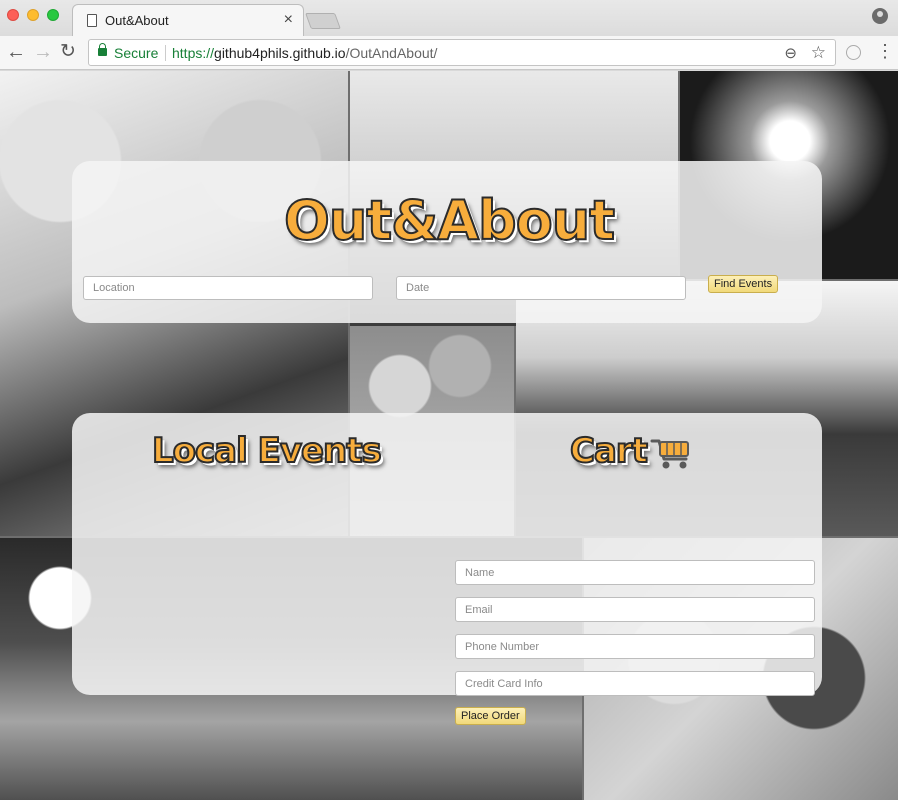 Image resolution: width=898 pixels, height=800 pixels. I want to click on close-icon: ×, so click(288, 20).